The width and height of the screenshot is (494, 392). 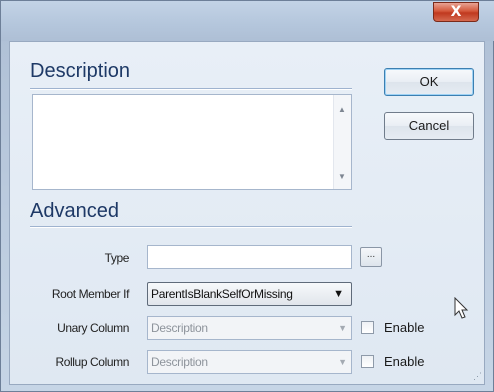 I want to click on cancel-button: Cancel, so click(x=429, y=126).